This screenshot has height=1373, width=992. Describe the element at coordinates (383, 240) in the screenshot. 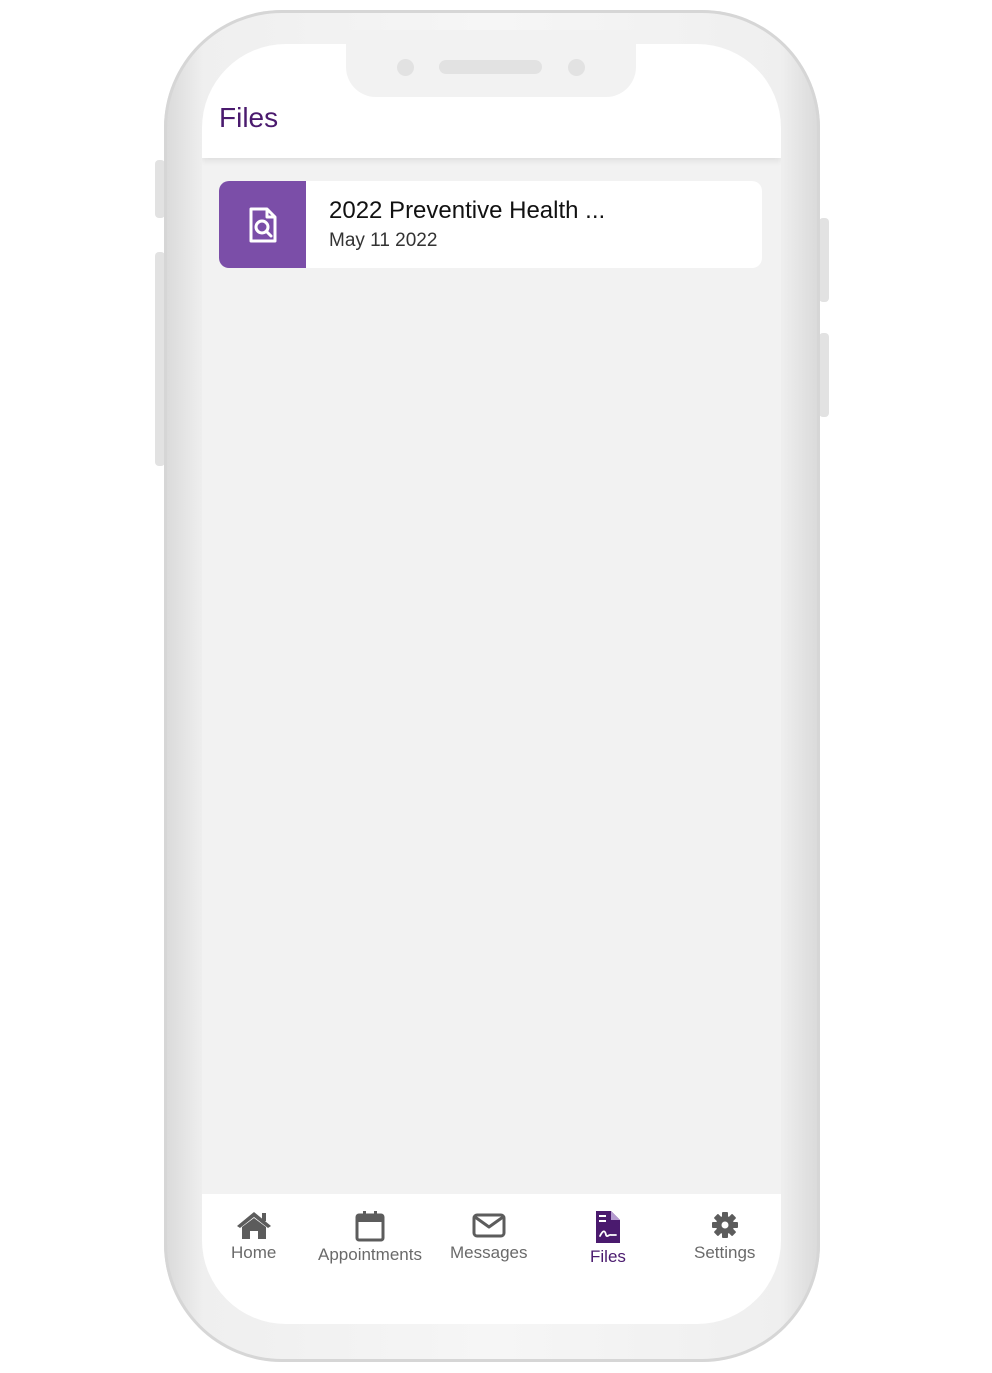

I see `file-date: May 11 2022` at that location.